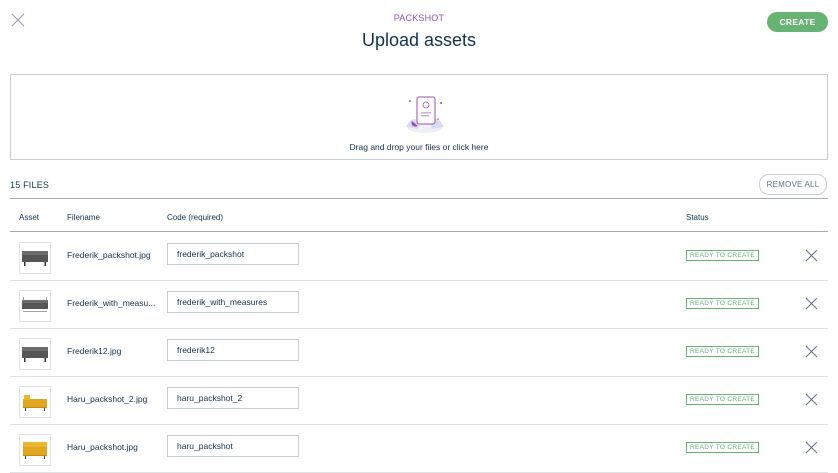 The image size is (838, 473). Describe the element at coordinates (419, 40) in the screenshot. I see `page-title: Upload assets` at that location.